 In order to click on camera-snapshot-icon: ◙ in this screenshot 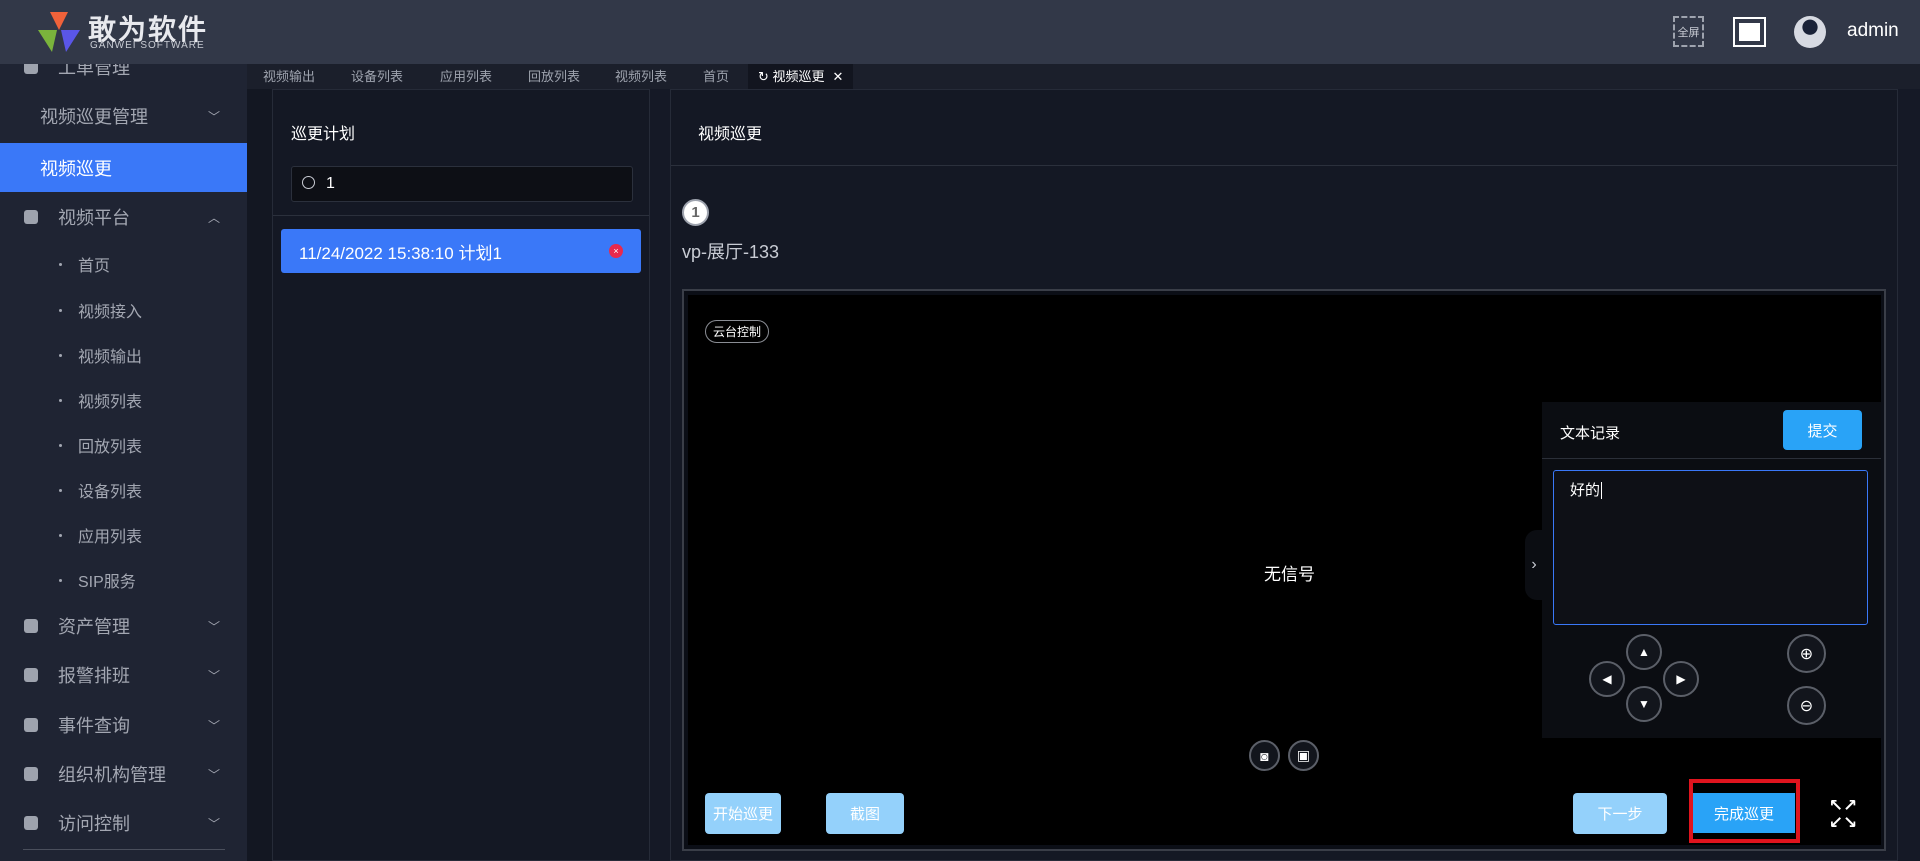, I will do `click(1264, 755)`.